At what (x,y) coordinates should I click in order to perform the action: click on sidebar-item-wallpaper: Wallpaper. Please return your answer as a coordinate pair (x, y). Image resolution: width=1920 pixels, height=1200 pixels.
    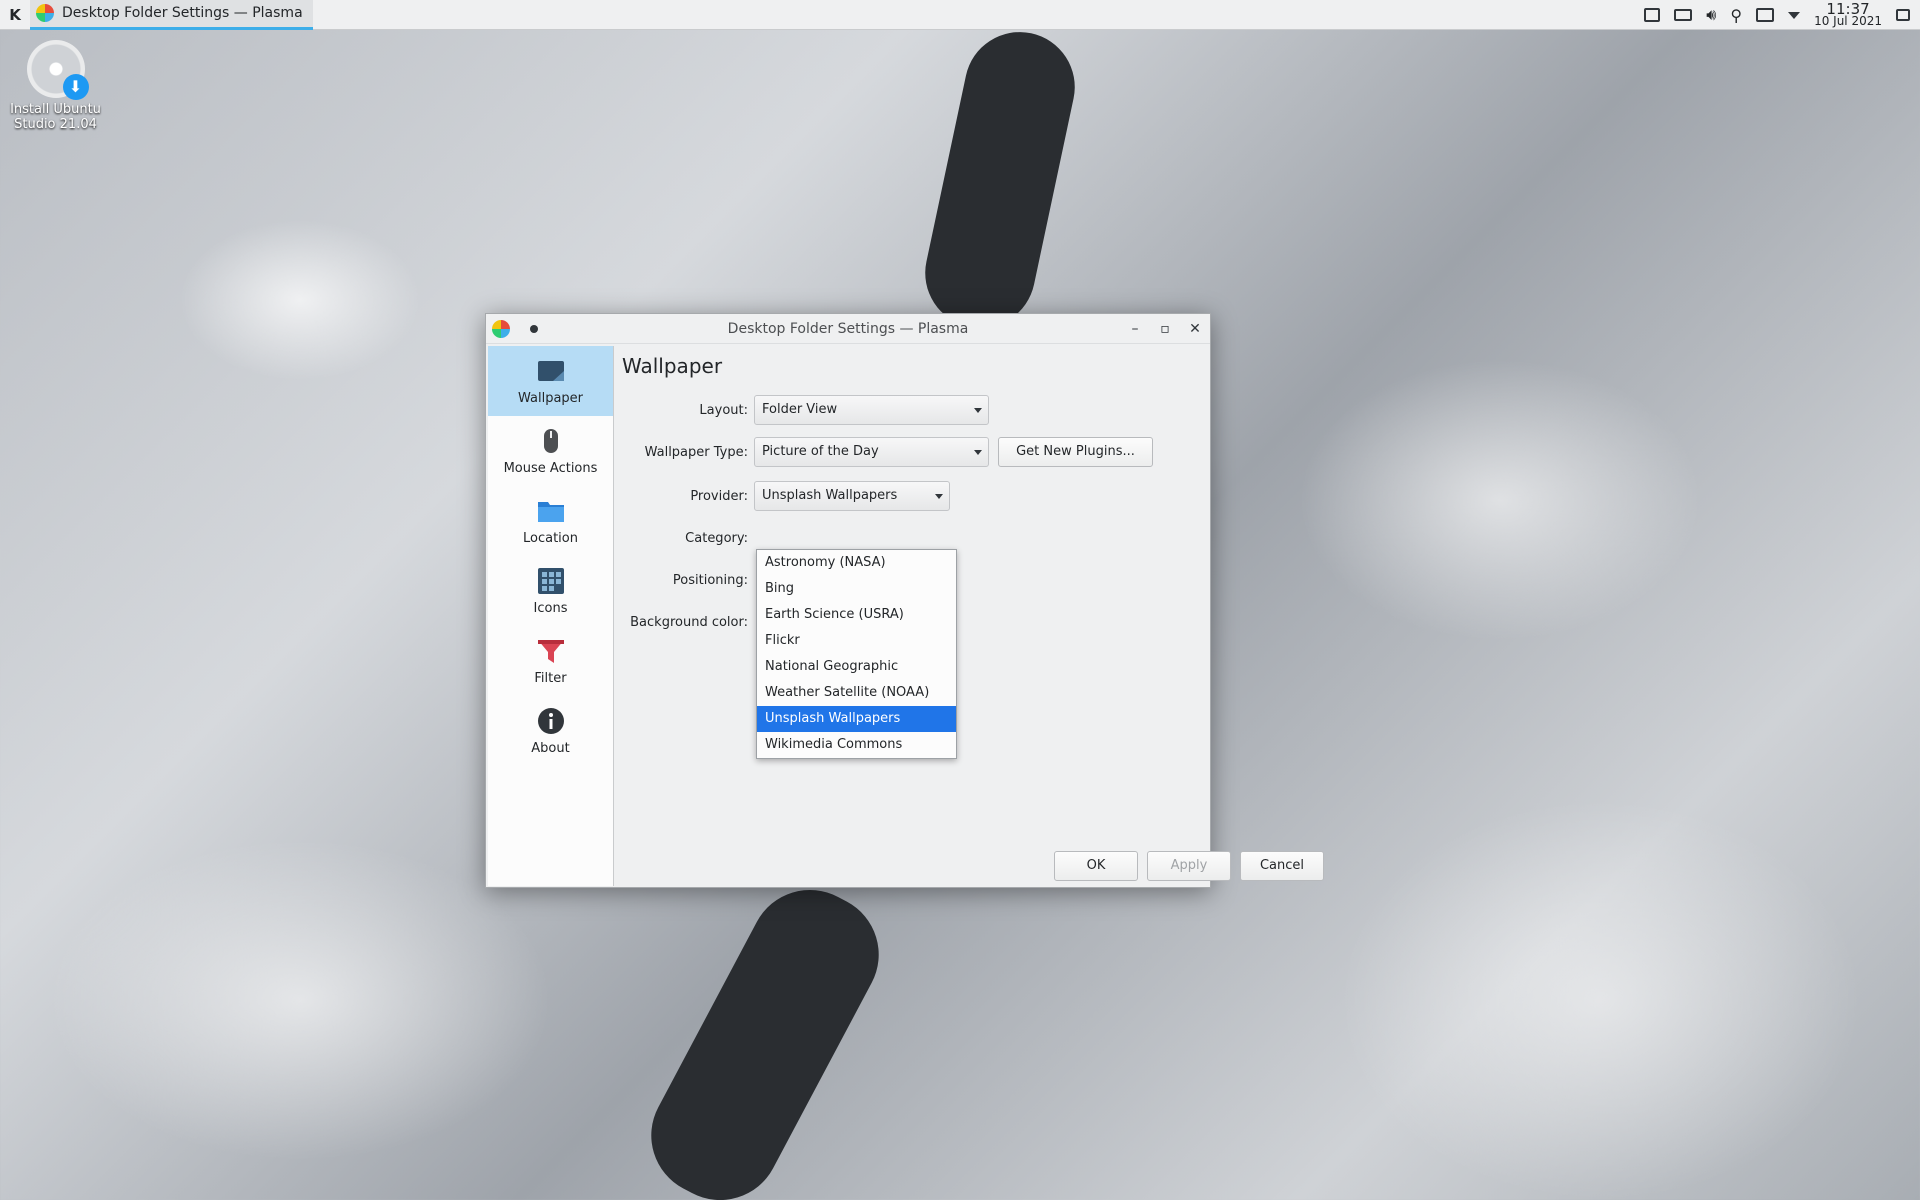
    Looking at the image, I should click on (550, 381).